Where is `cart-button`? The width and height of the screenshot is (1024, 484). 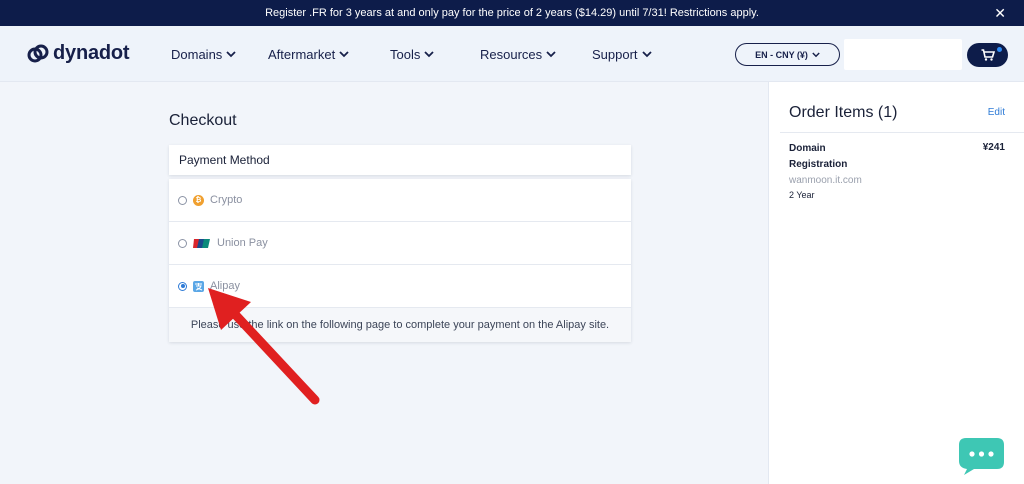
cart-button is located at coordinates (987, 55).